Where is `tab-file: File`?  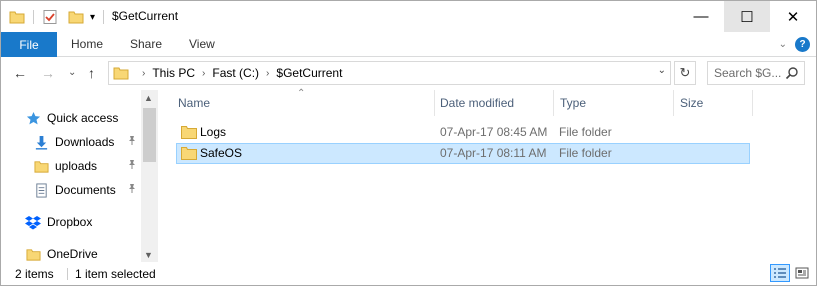
tab-file: File is located at coordinates (29, 44).